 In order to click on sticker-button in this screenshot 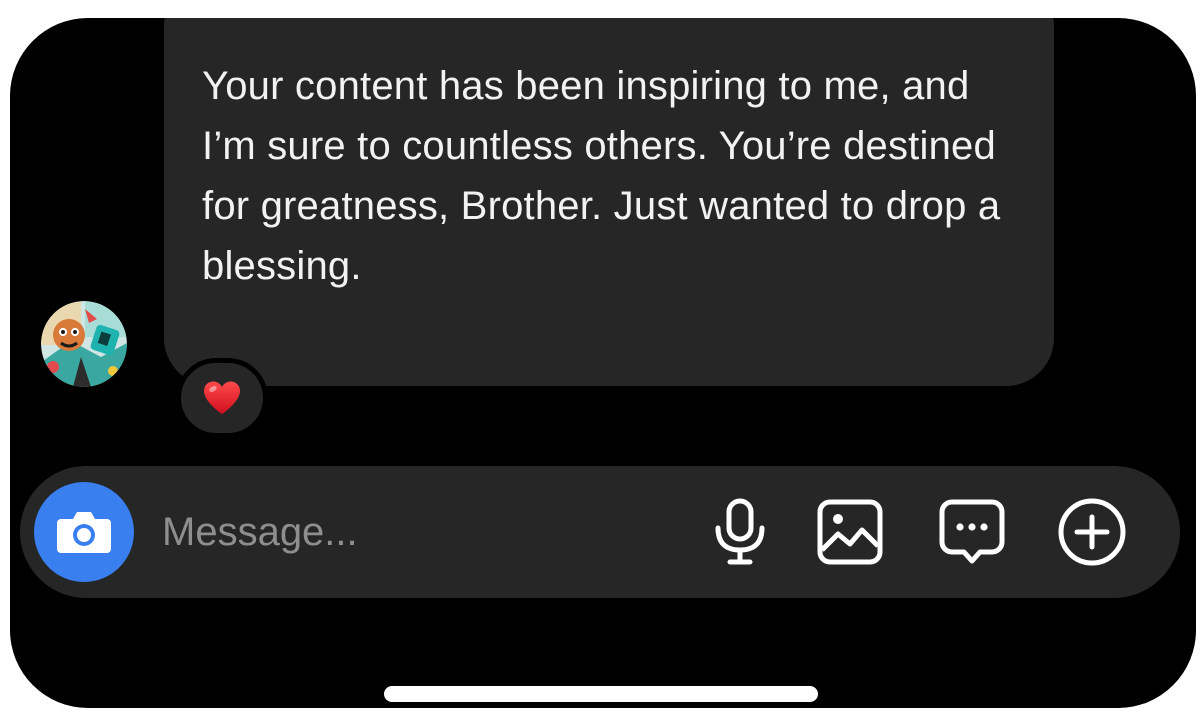, I will do `click(972, 532)`.